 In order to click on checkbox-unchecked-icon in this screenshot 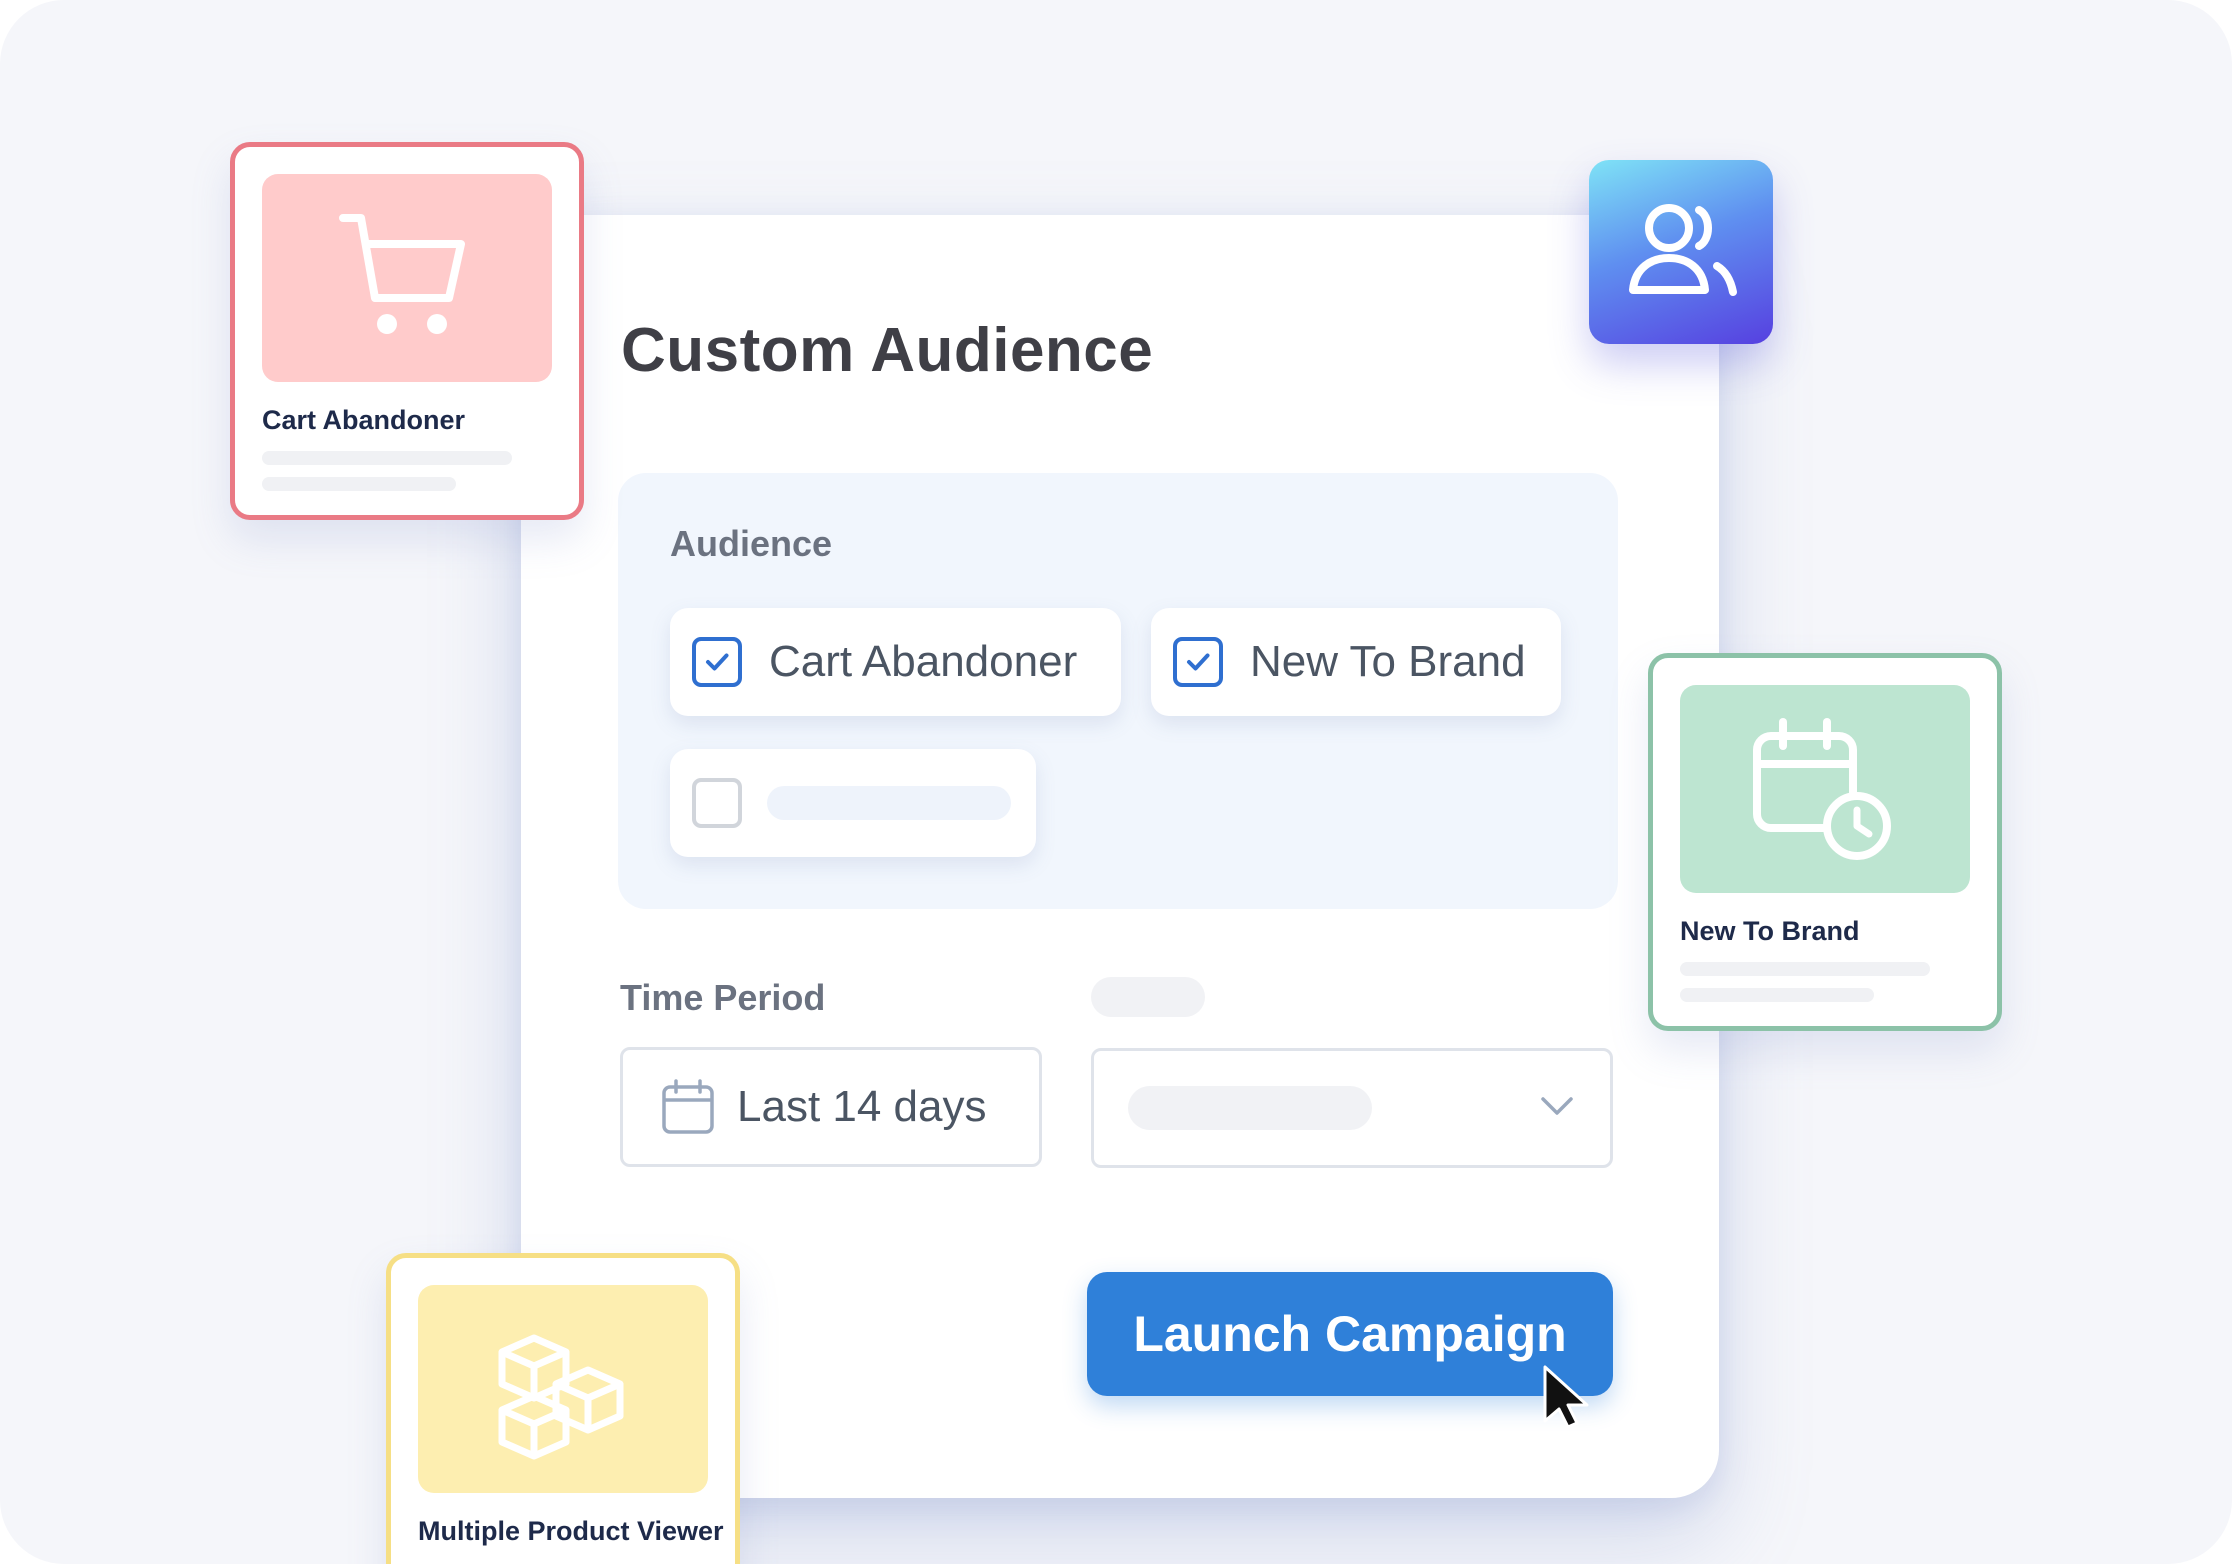, I will do `click(717, 803)`.